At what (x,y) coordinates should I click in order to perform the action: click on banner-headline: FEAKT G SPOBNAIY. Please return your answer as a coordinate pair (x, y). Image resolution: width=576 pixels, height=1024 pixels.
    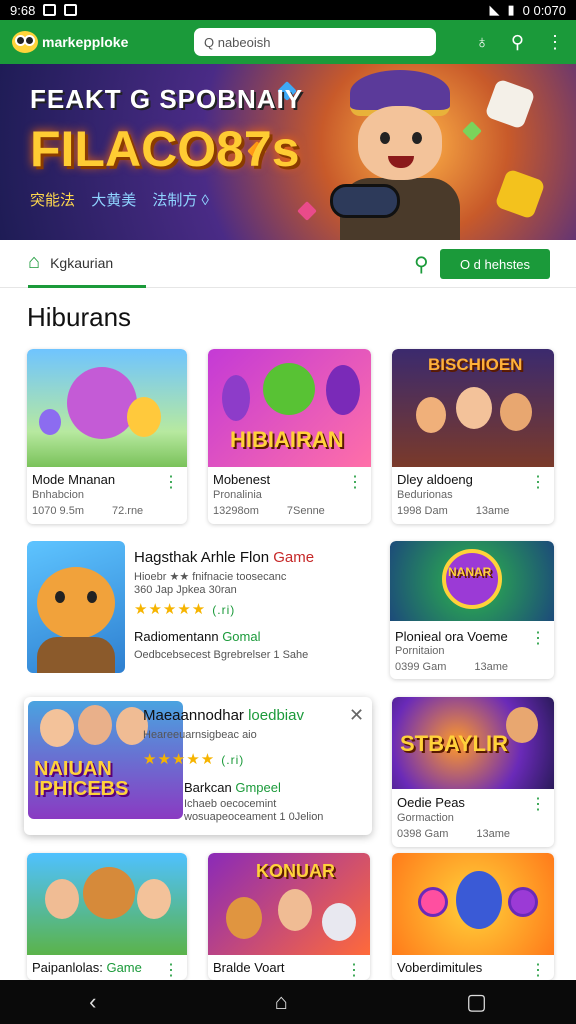
    Looking at the image, I should click on (167, 99).